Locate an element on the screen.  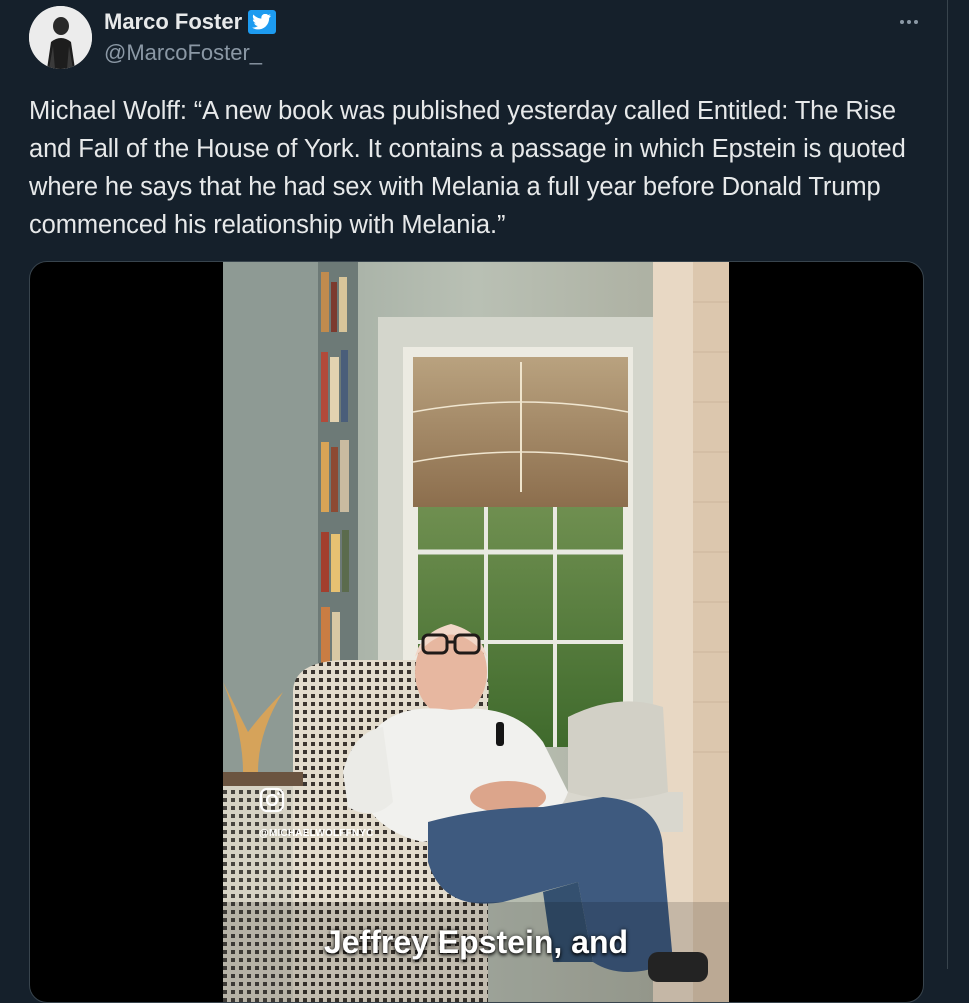
watermark-handle: @MICHAELWOLFFNYC is located at coordinates (316, 833).